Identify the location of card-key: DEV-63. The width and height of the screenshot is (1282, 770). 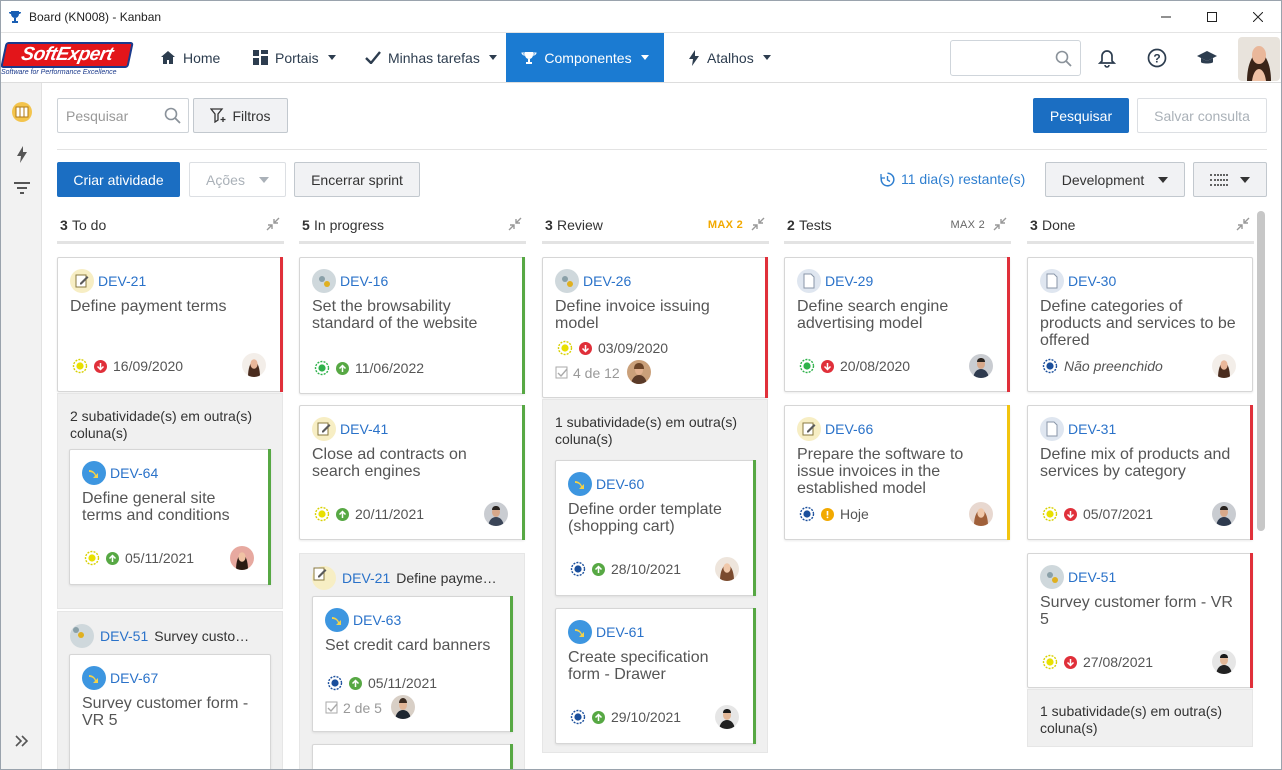
(377, 620).